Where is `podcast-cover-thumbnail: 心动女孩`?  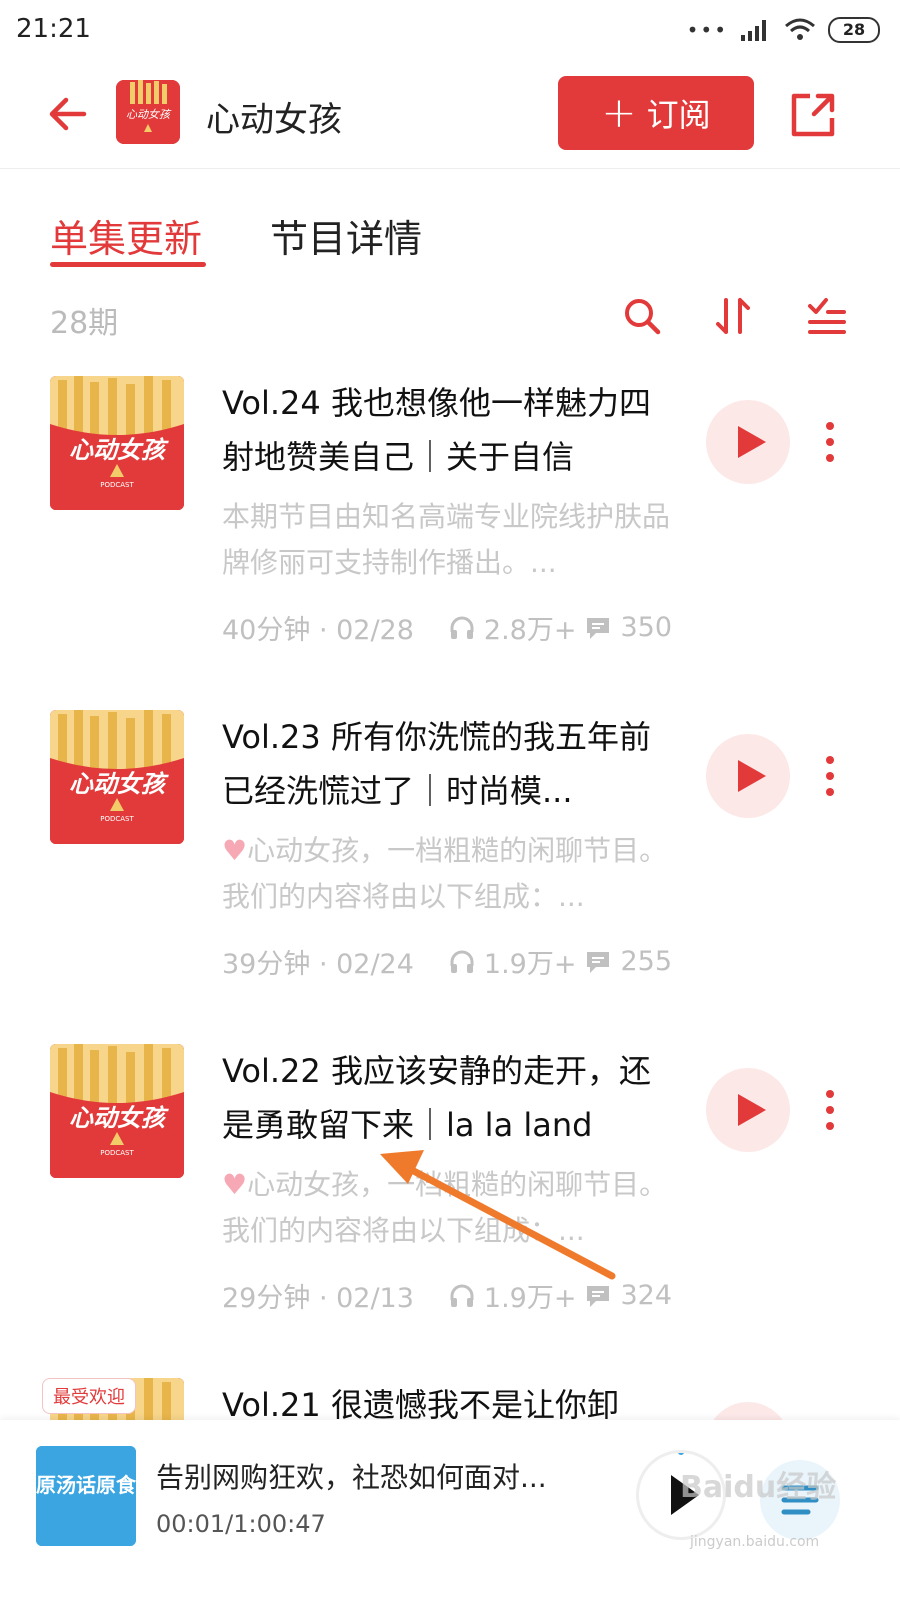 podcast-cover-thumbnail: 心动女孩 is located at coordinates (148, 112).